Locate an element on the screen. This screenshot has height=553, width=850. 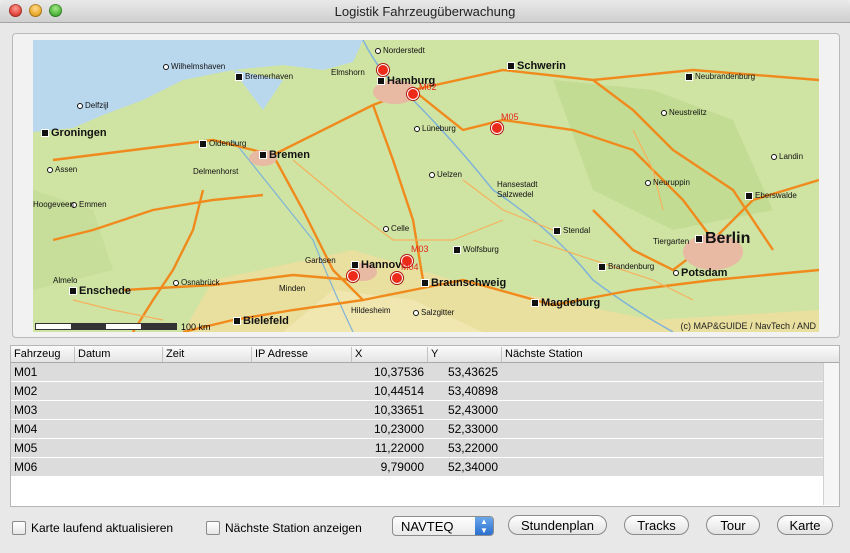
vehicle-marker-m06 is located at coordinates (353, 276).